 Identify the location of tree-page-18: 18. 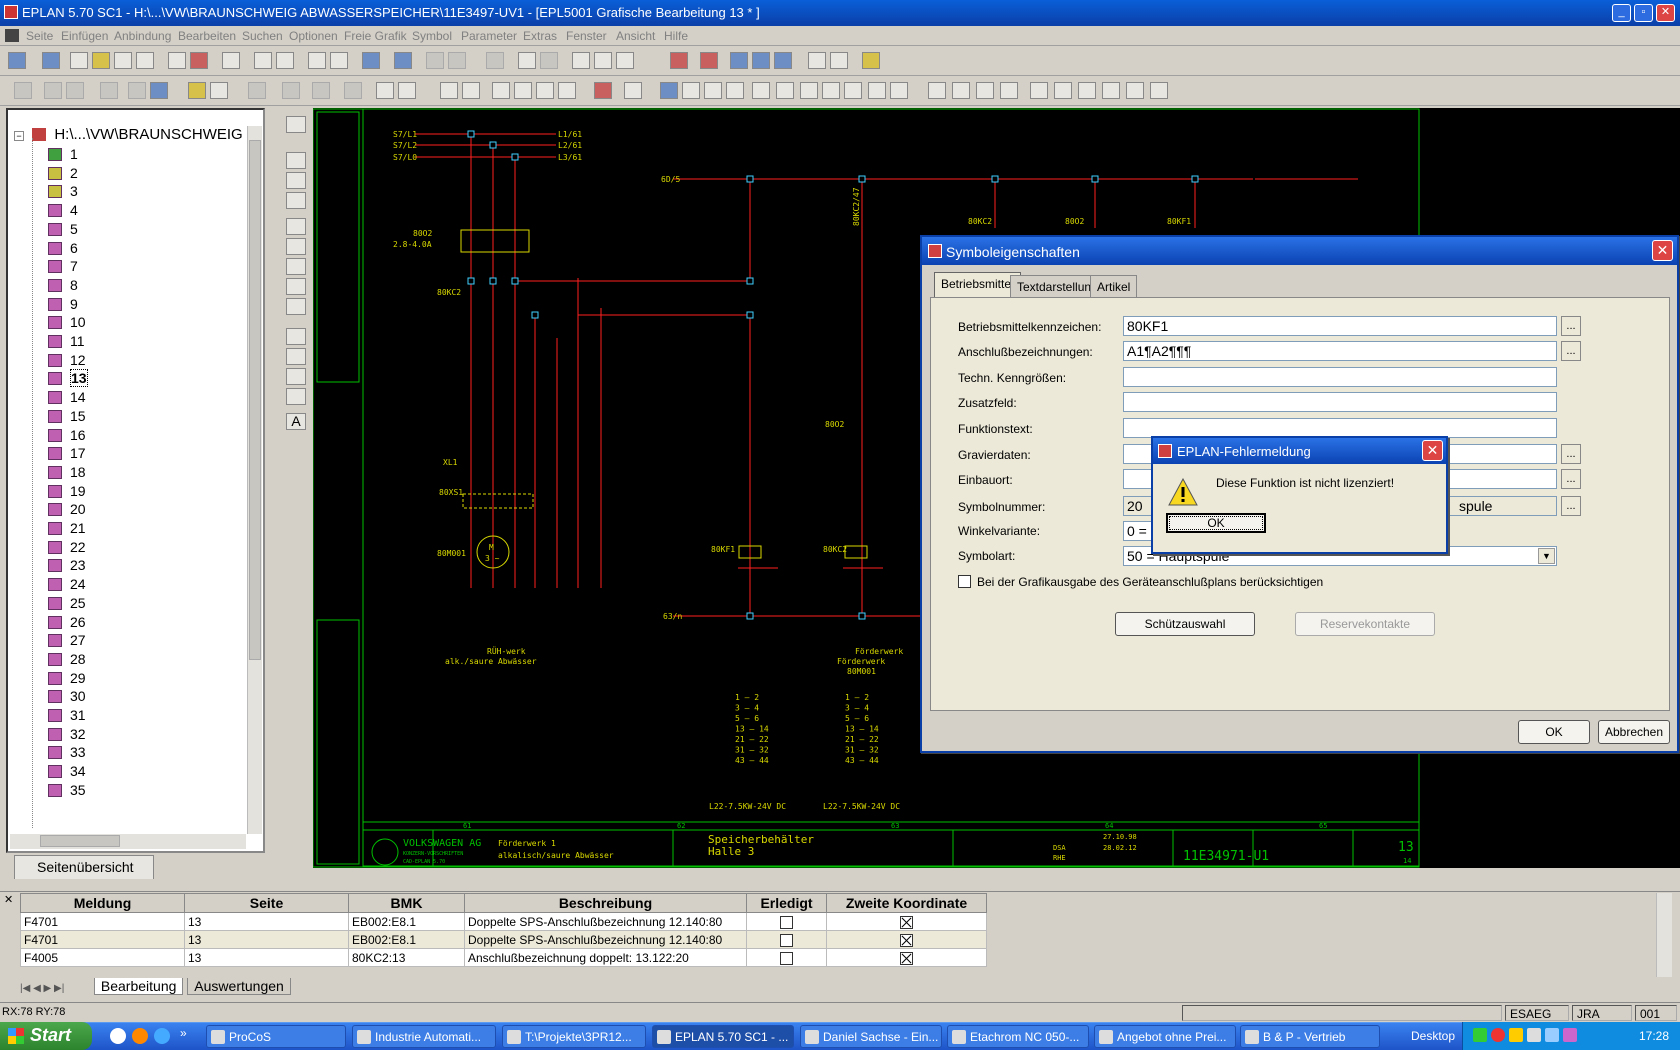
(67, 473).